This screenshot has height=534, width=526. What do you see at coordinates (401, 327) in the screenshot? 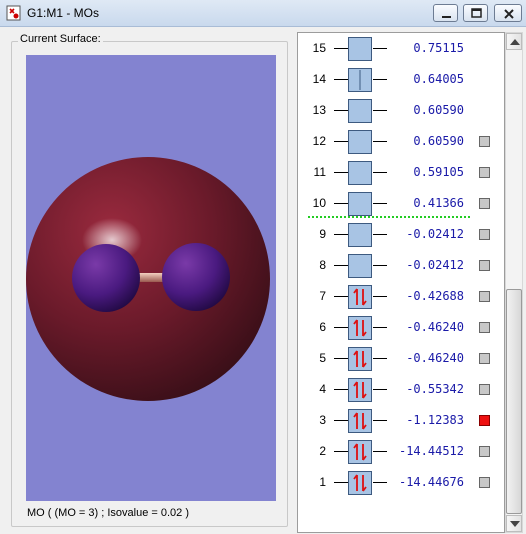
I see `mo-row: 6 -0.46240` at bounding box center [401, 327].